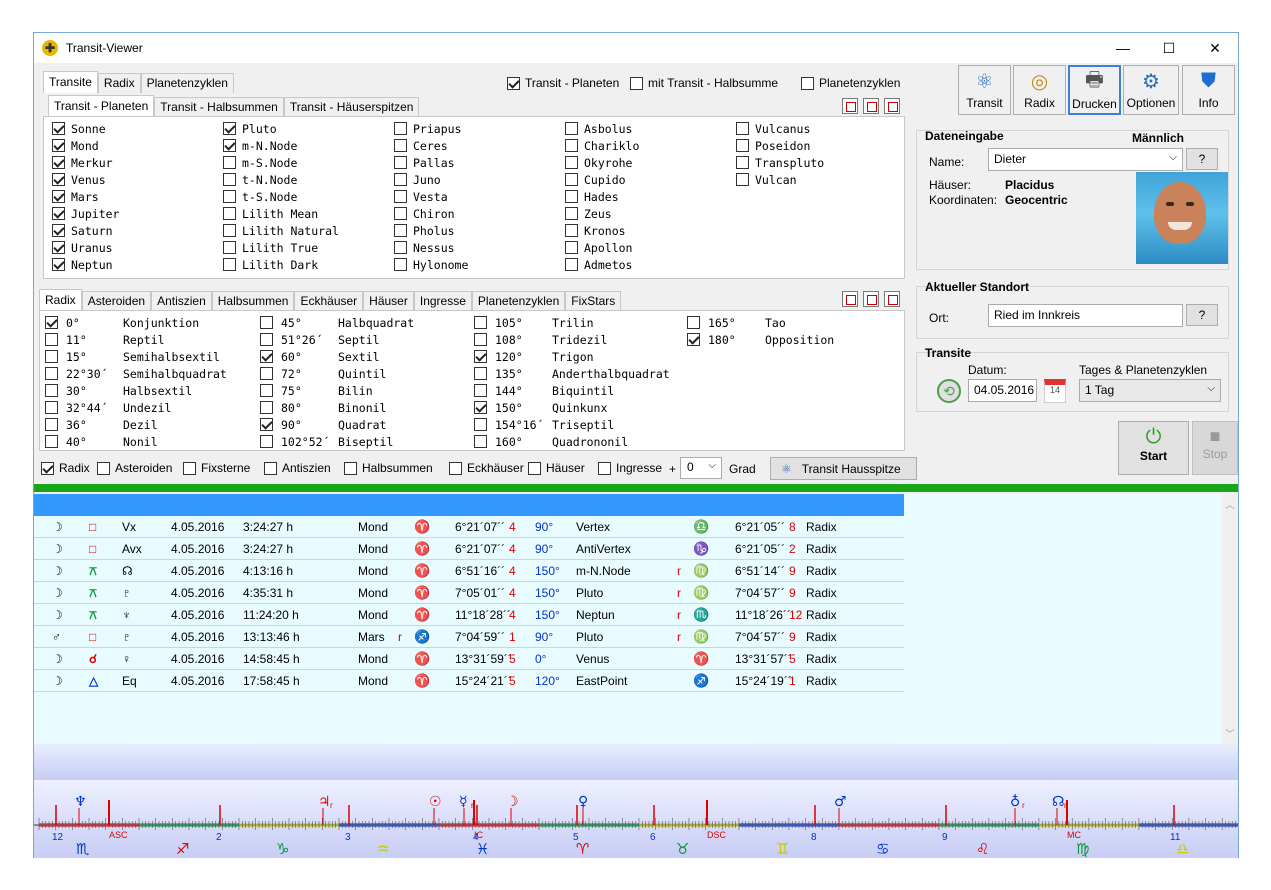  I want to click on chevron-up-icon: ︿, so click(1230, 504).